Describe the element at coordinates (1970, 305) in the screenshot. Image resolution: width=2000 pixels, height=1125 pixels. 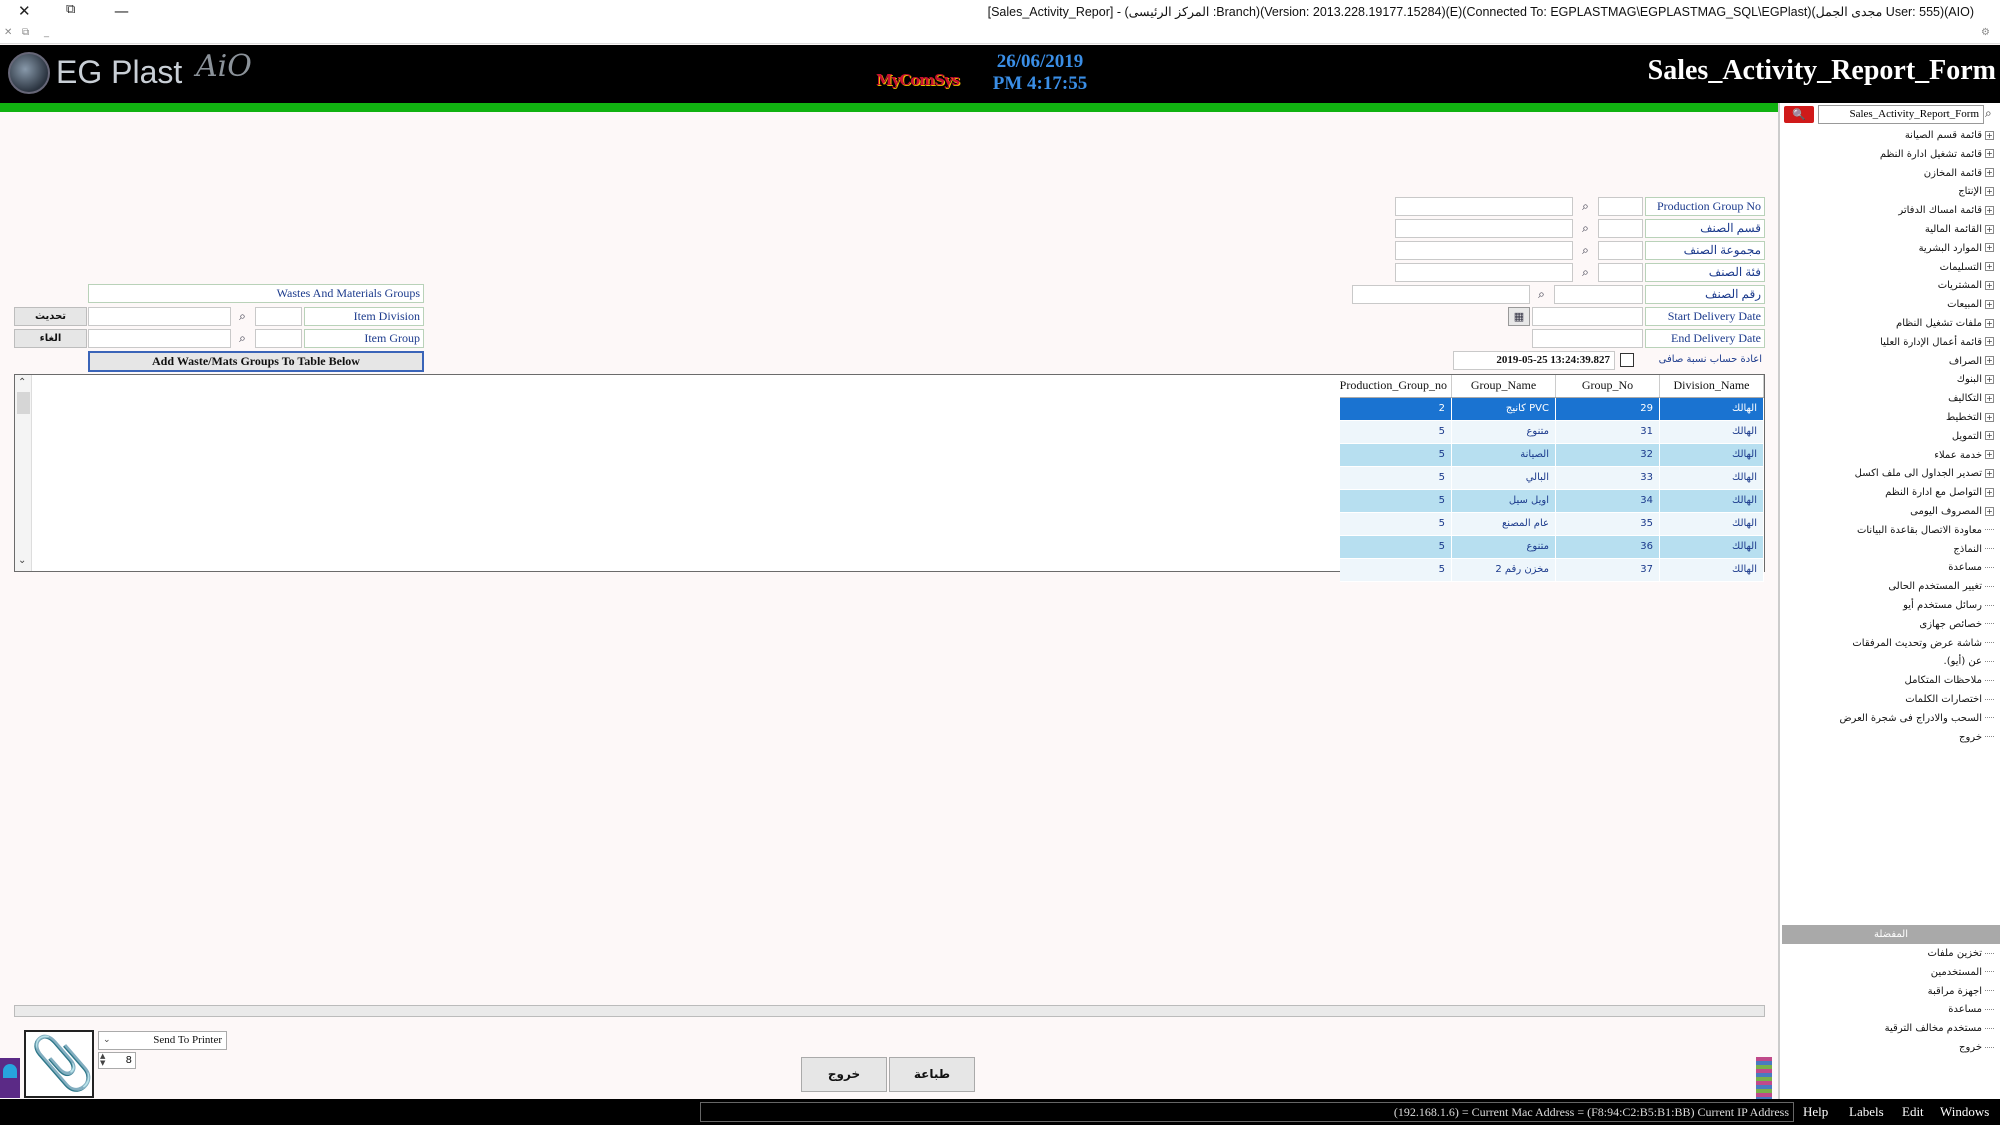
I see `menu-item: +المبيعات` at that location.